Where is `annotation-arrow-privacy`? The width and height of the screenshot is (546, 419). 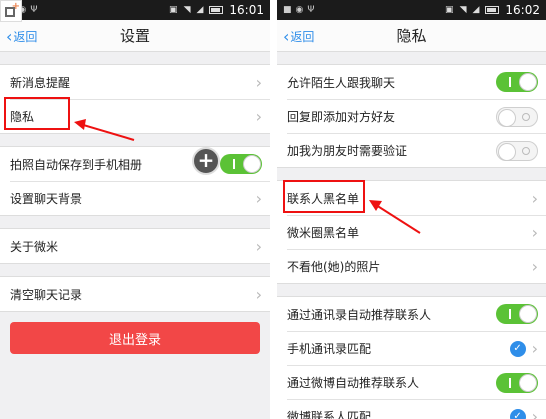 annotation-arrow-privacy is located at coordinates (104, 130).